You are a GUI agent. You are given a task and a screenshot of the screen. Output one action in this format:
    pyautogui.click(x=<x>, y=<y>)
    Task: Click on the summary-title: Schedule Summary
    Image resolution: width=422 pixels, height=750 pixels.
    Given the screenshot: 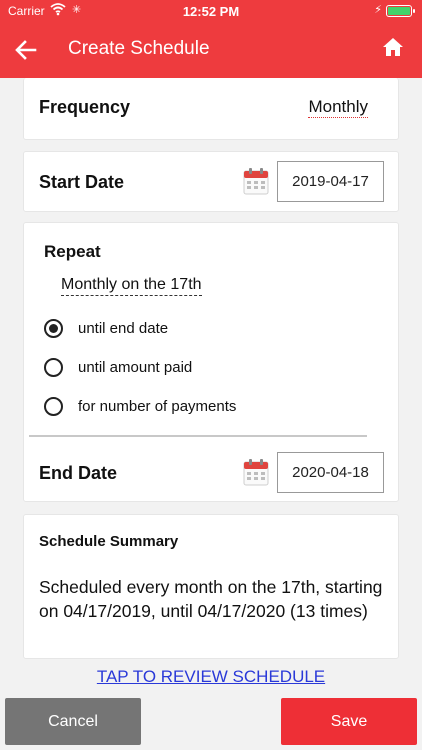 What is the action you would take?
    pyautogui.click(x=109, y=541)
    